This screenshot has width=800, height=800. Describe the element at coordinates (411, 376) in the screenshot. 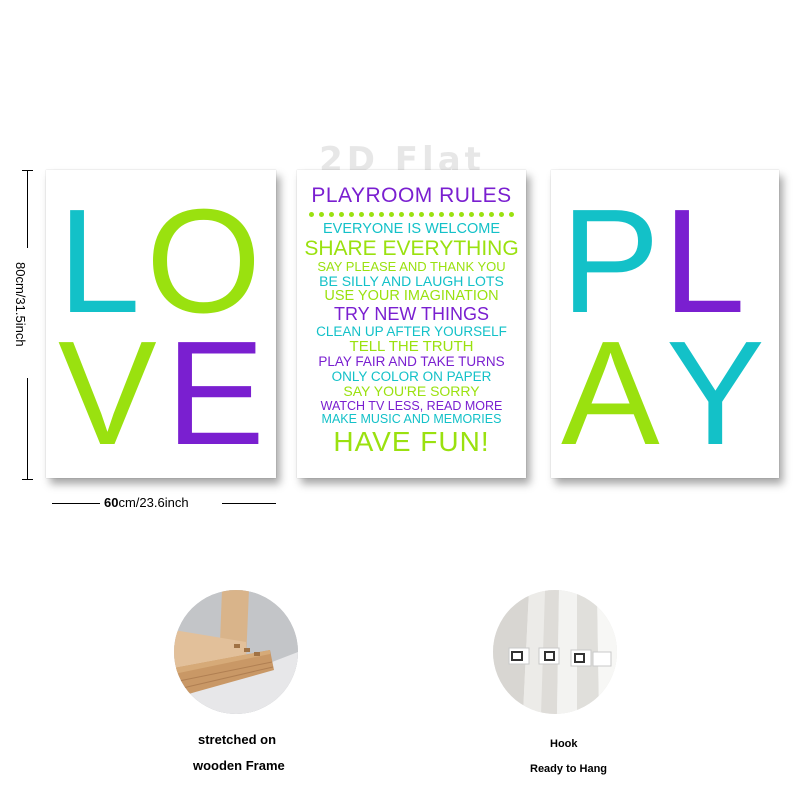

I see `rule-item: ONLY COLOR ON PAPER` at that location.